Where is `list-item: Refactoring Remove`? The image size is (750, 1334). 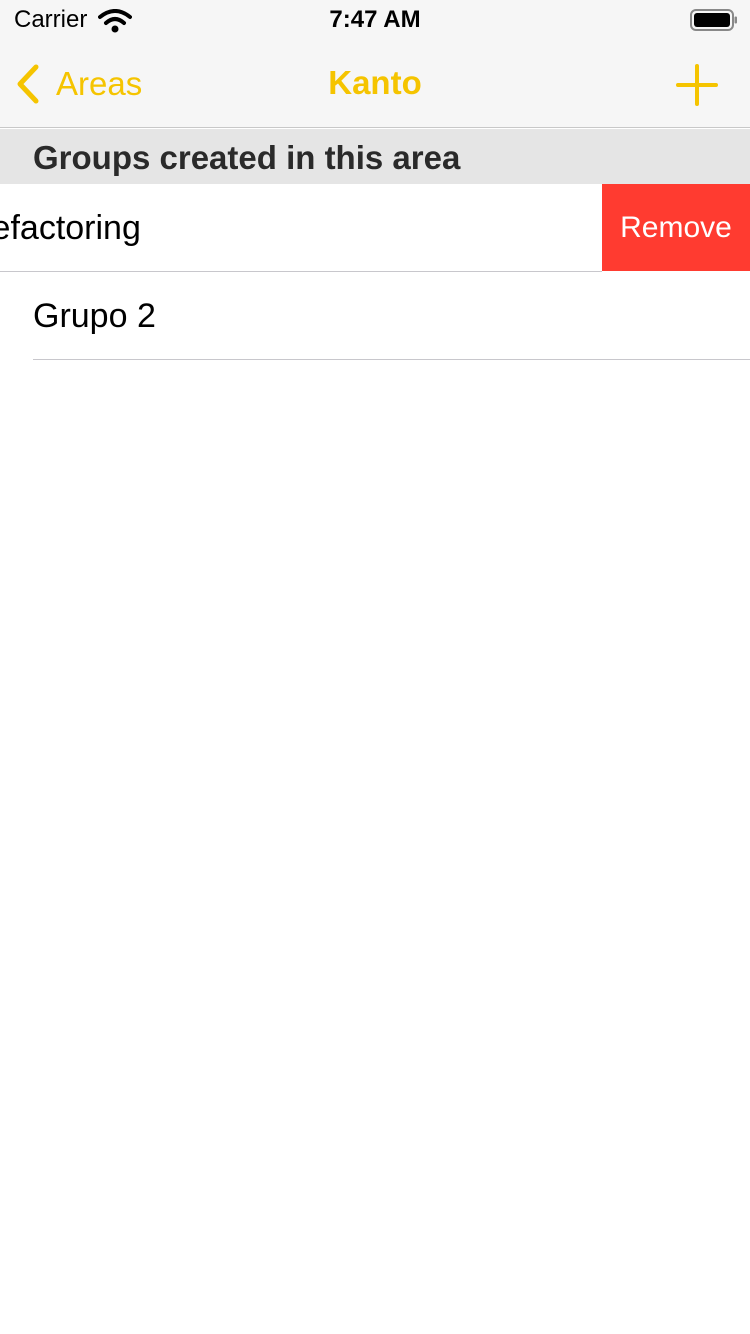 list-item: Refactoring Remove is located at coordinates (375, 228).